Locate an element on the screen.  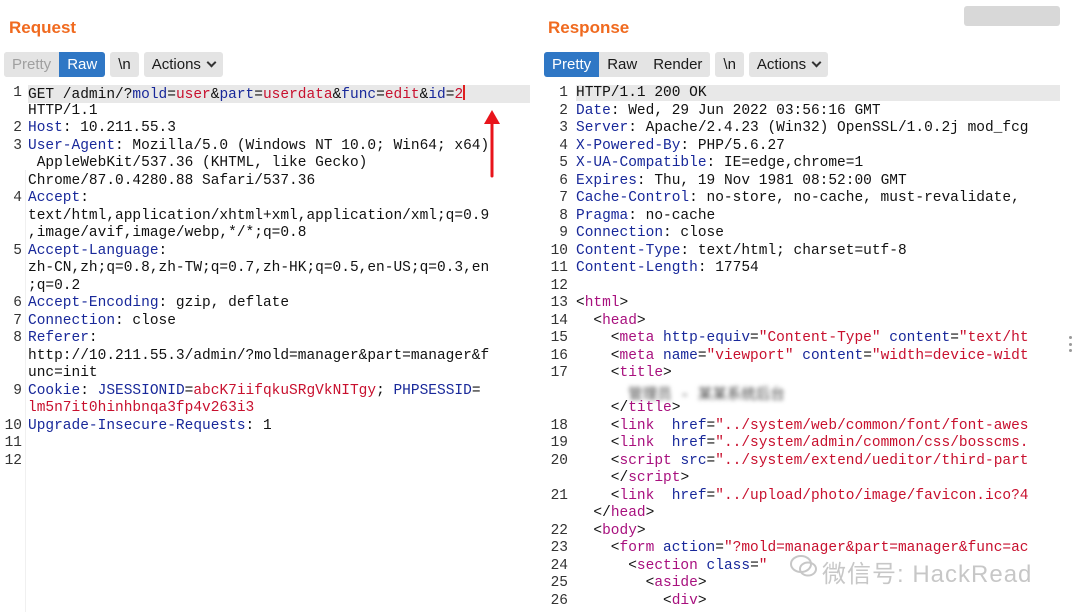
response-newline-button: \n is located at coordinates (729, 64).